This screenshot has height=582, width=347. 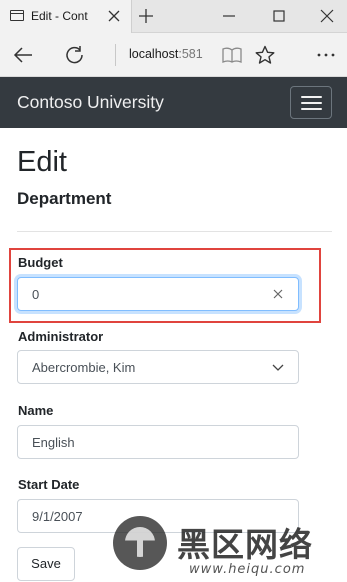 I want to click on page-title: Edit, so click(x=42, y=162).